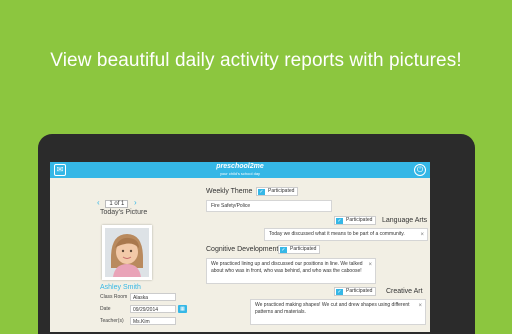  I want to click on activity-title: Weekly Theme, so click(229, 191).